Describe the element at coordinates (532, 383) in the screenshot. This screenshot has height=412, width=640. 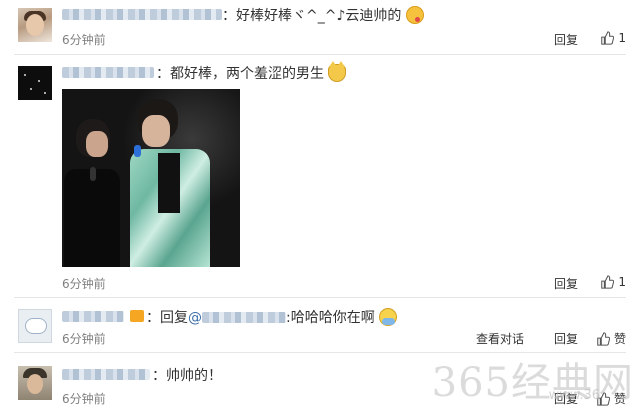
I see `watermark: 365经典网` at that location.